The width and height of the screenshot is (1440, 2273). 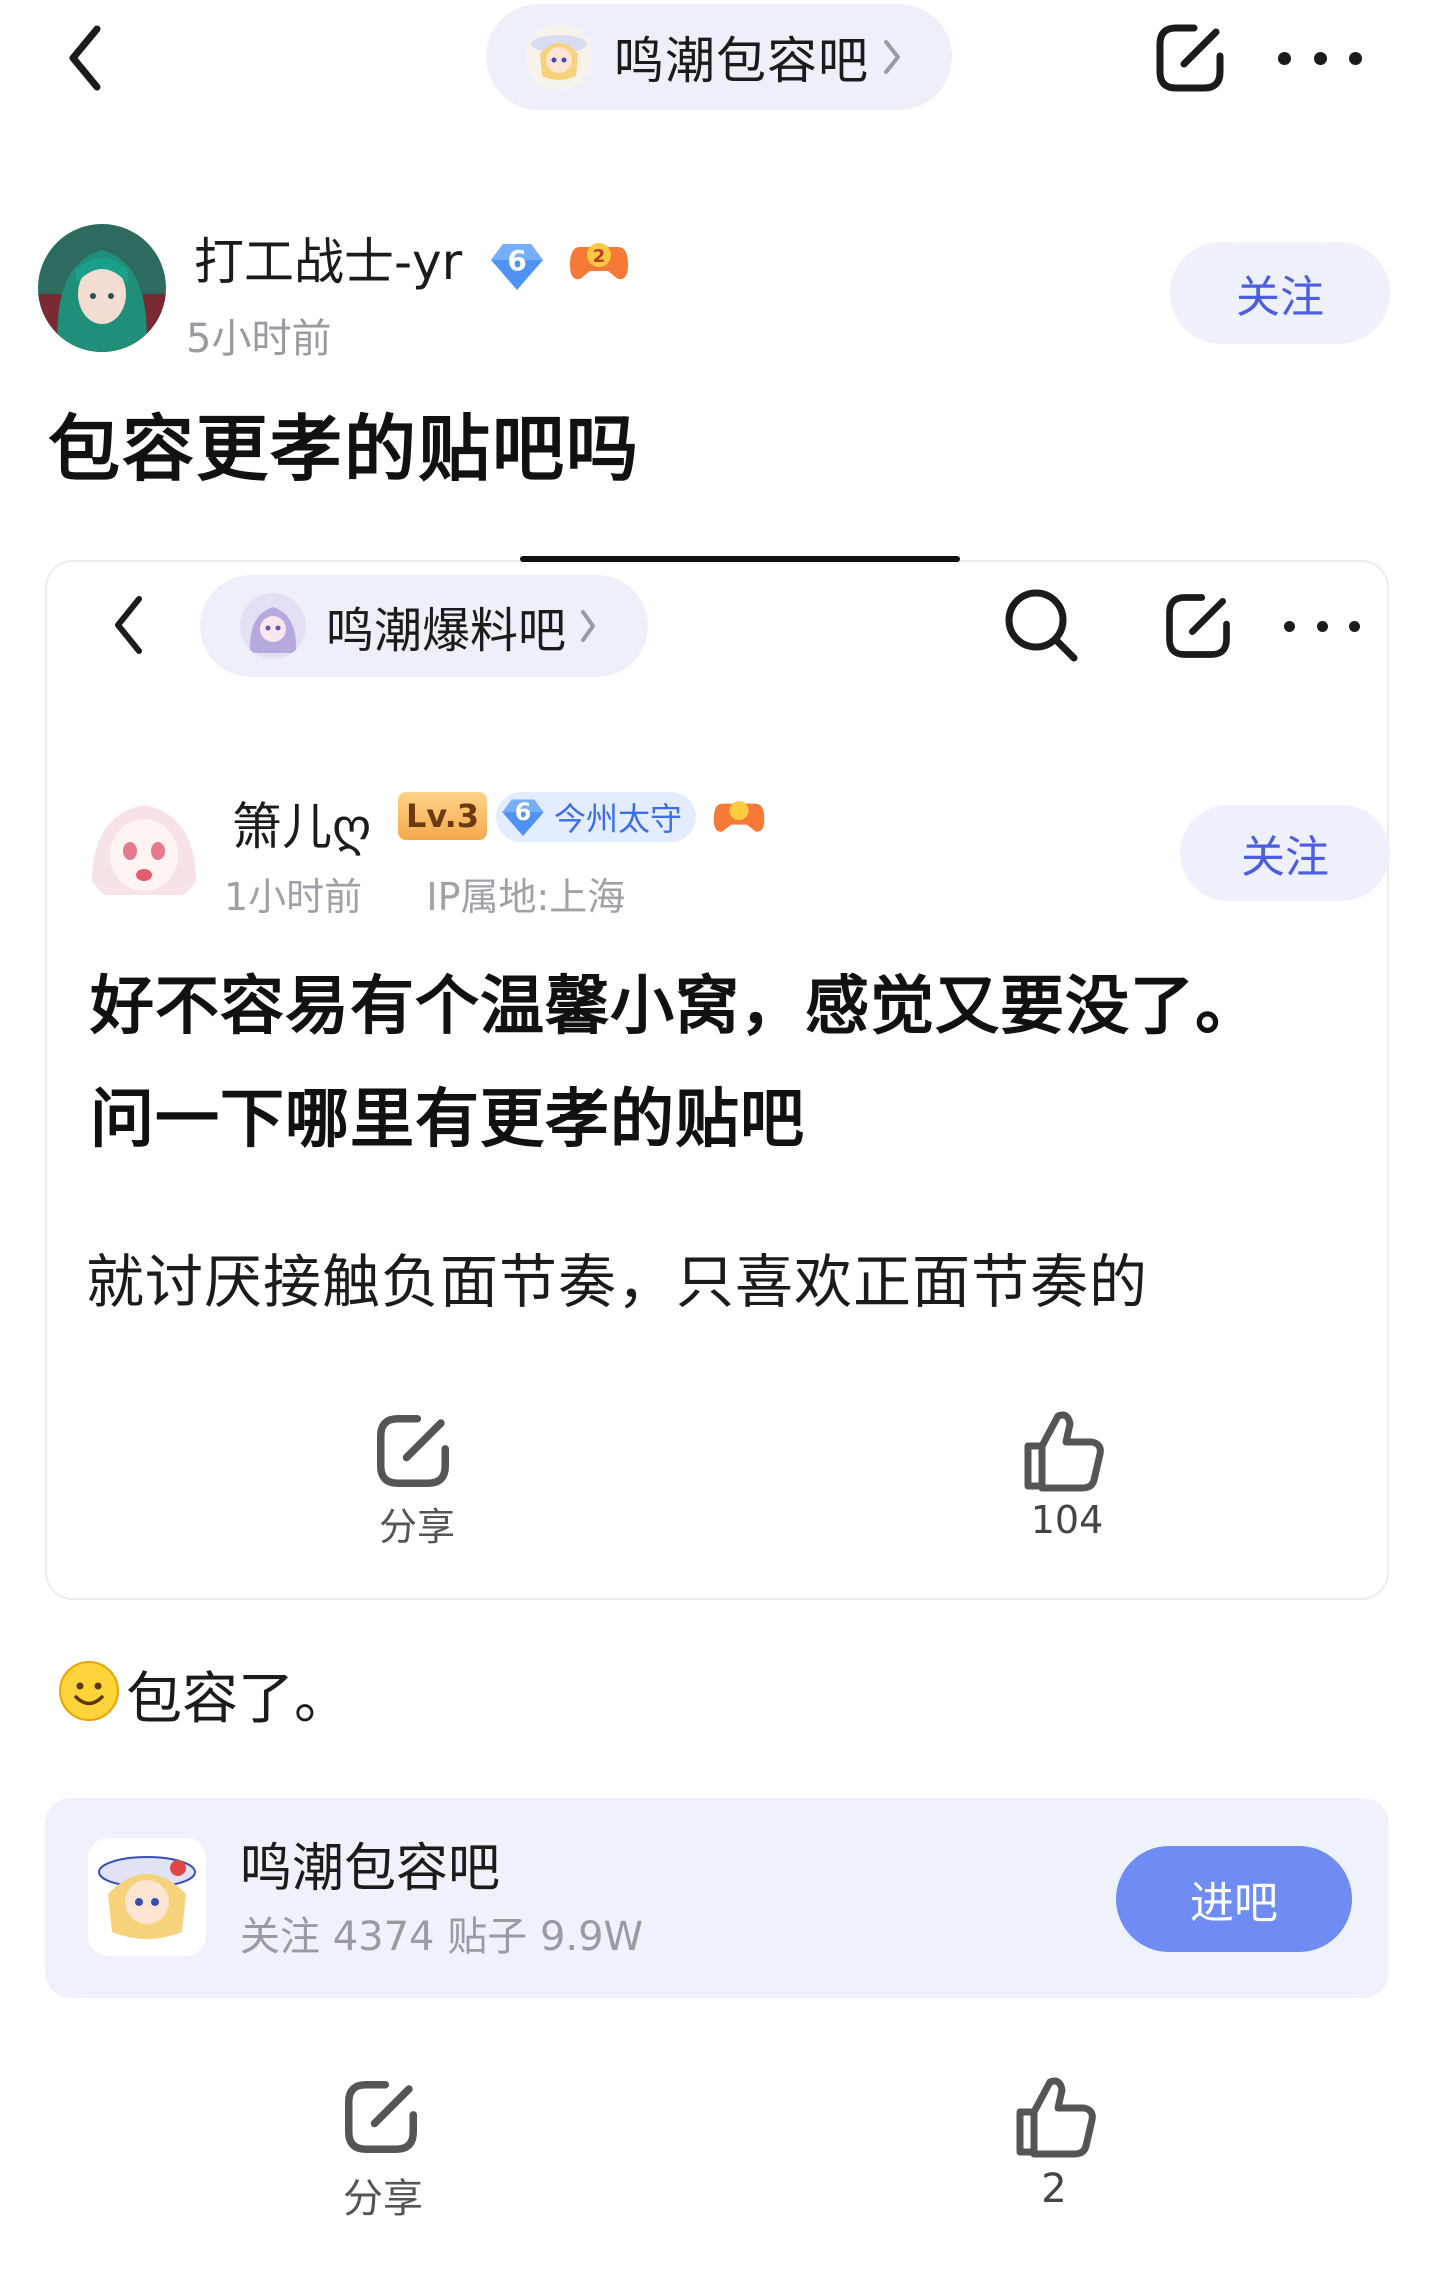 What do you see at coordinates (741, 61) in the screenshot?
I see `forum-name: 鸣潮包容吧` at bounding box center [741, 61].